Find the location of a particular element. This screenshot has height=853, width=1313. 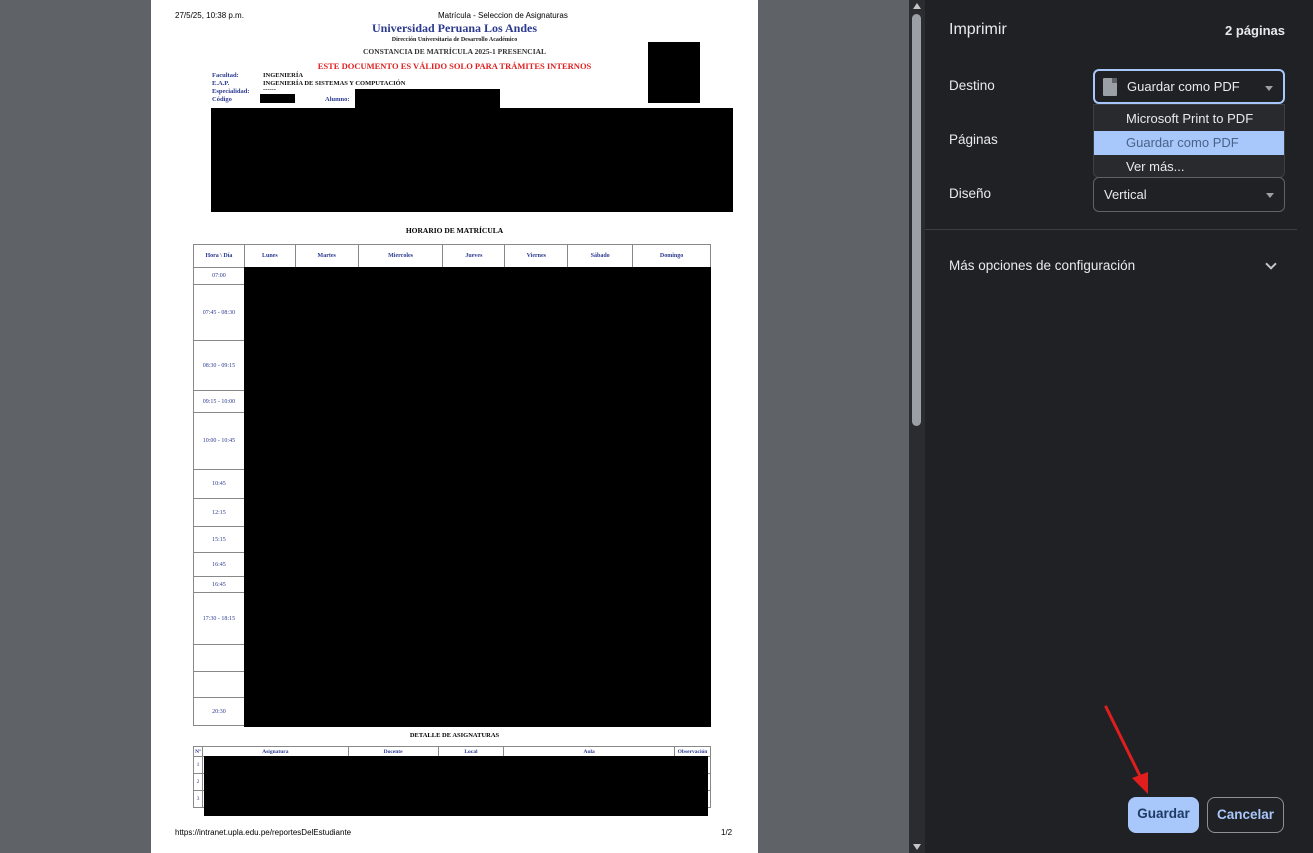

option-microsoft-print-to-pdf: Microsoft Print to PDF is located at coordinates (1189, 119).